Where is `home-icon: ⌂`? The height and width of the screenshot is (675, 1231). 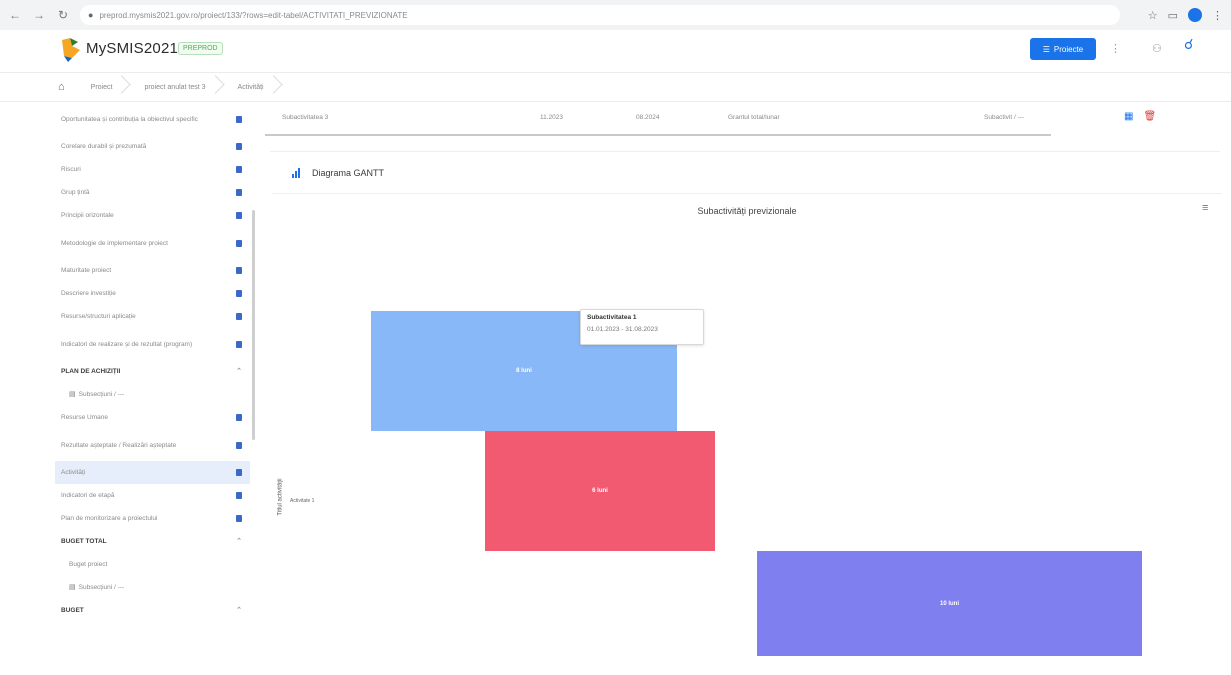
home-icon: ⌂ is located at coordinates (61, 87).